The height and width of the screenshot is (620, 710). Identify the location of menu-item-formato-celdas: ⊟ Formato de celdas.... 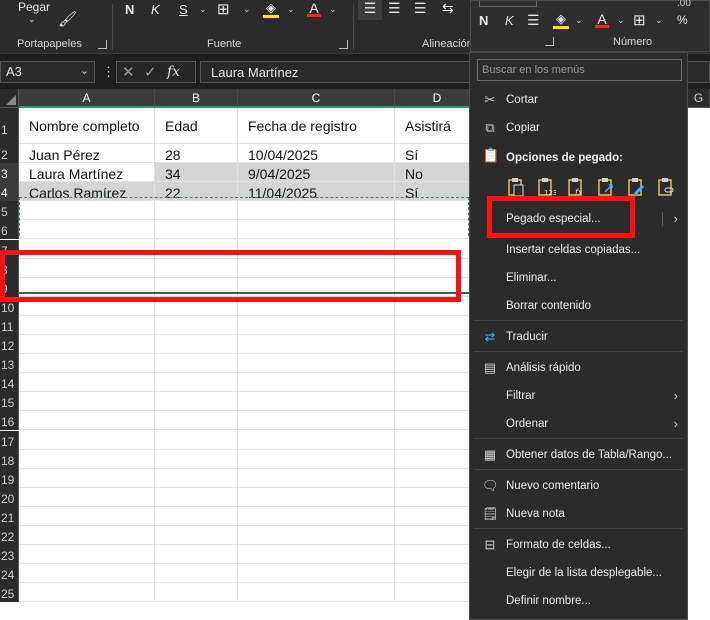
(578, 545).